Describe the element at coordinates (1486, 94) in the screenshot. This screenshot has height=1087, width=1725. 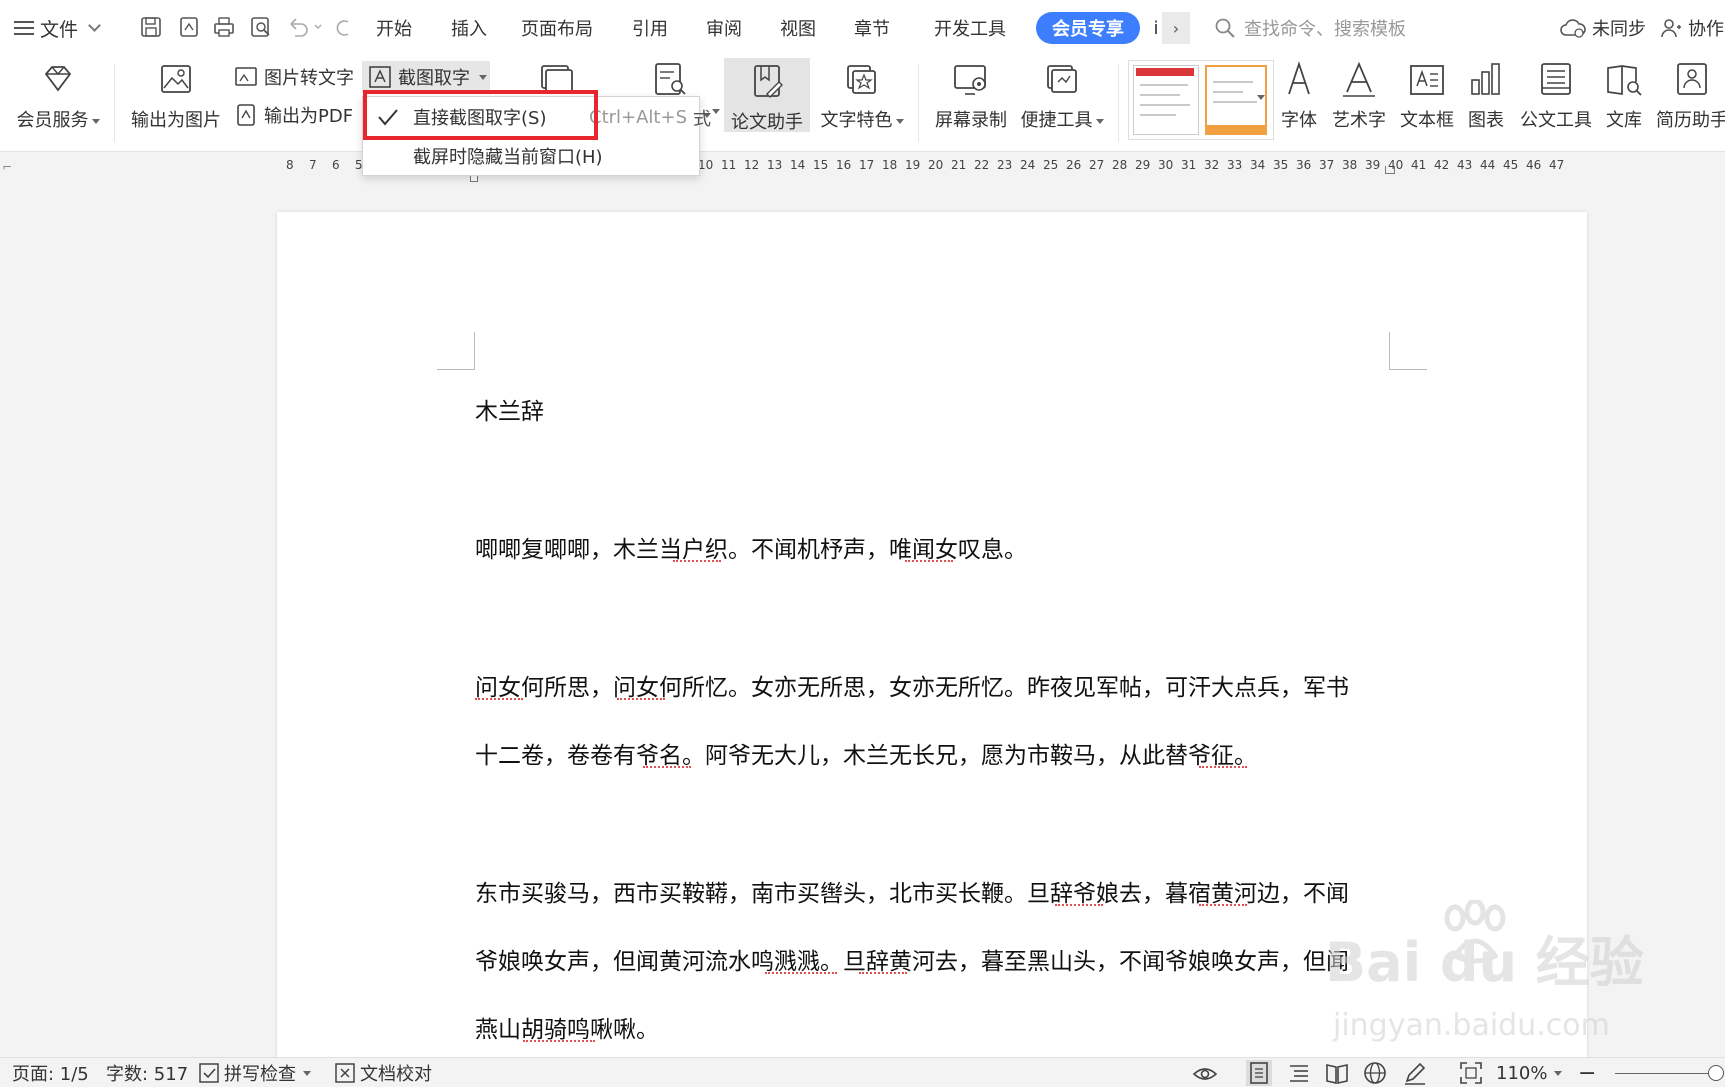
I see `chart-button: 图表` at that location.